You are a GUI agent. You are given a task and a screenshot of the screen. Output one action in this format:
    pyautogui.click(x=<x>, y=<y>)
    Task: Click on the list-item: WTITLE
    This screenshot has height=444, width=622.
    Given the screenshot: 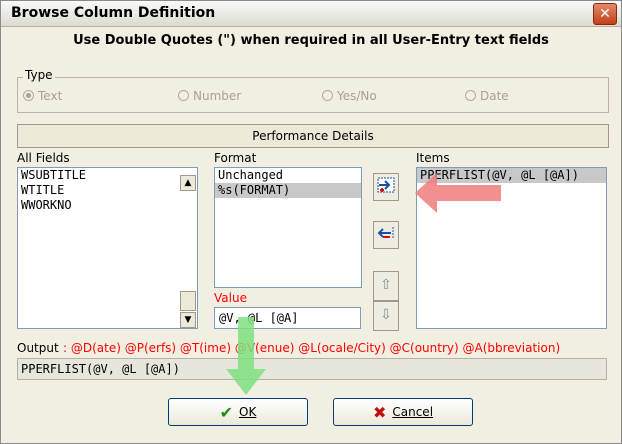 What is the action you would take?
    pyautogui.click(x=107, y=190)
    